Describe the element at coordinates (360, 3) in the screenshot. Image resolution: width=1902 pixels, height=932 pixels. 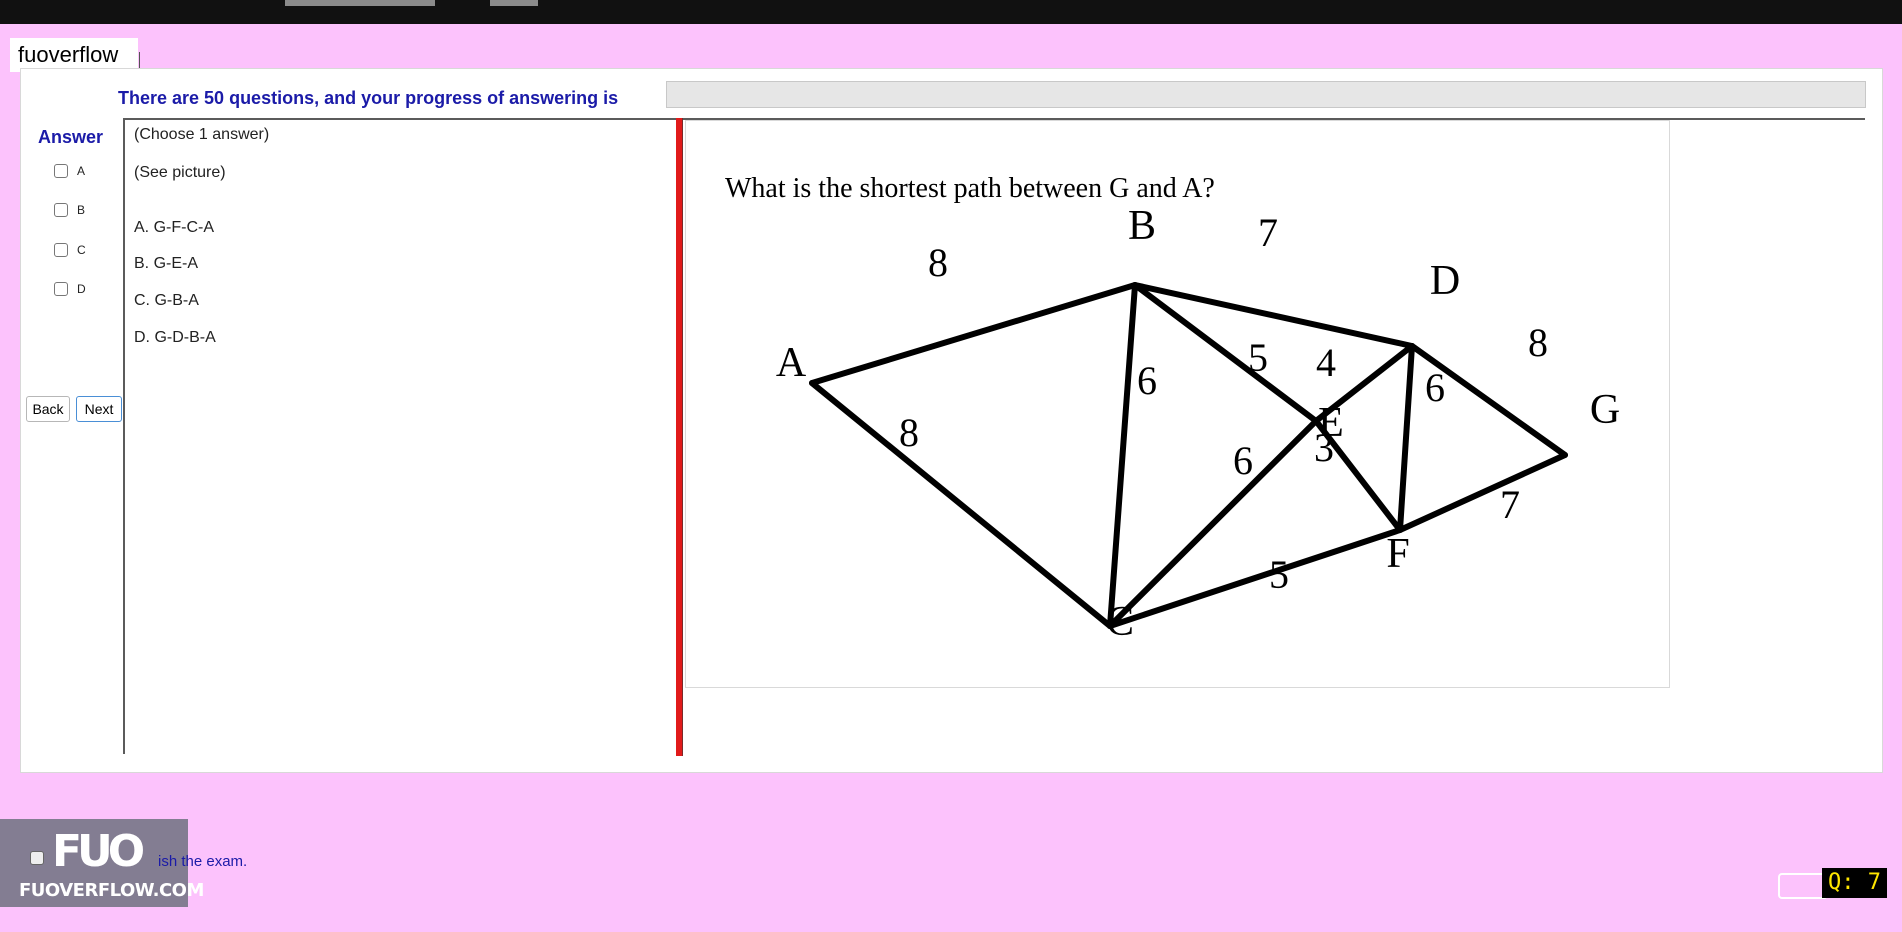
I see `top-ghost-field` at that location.